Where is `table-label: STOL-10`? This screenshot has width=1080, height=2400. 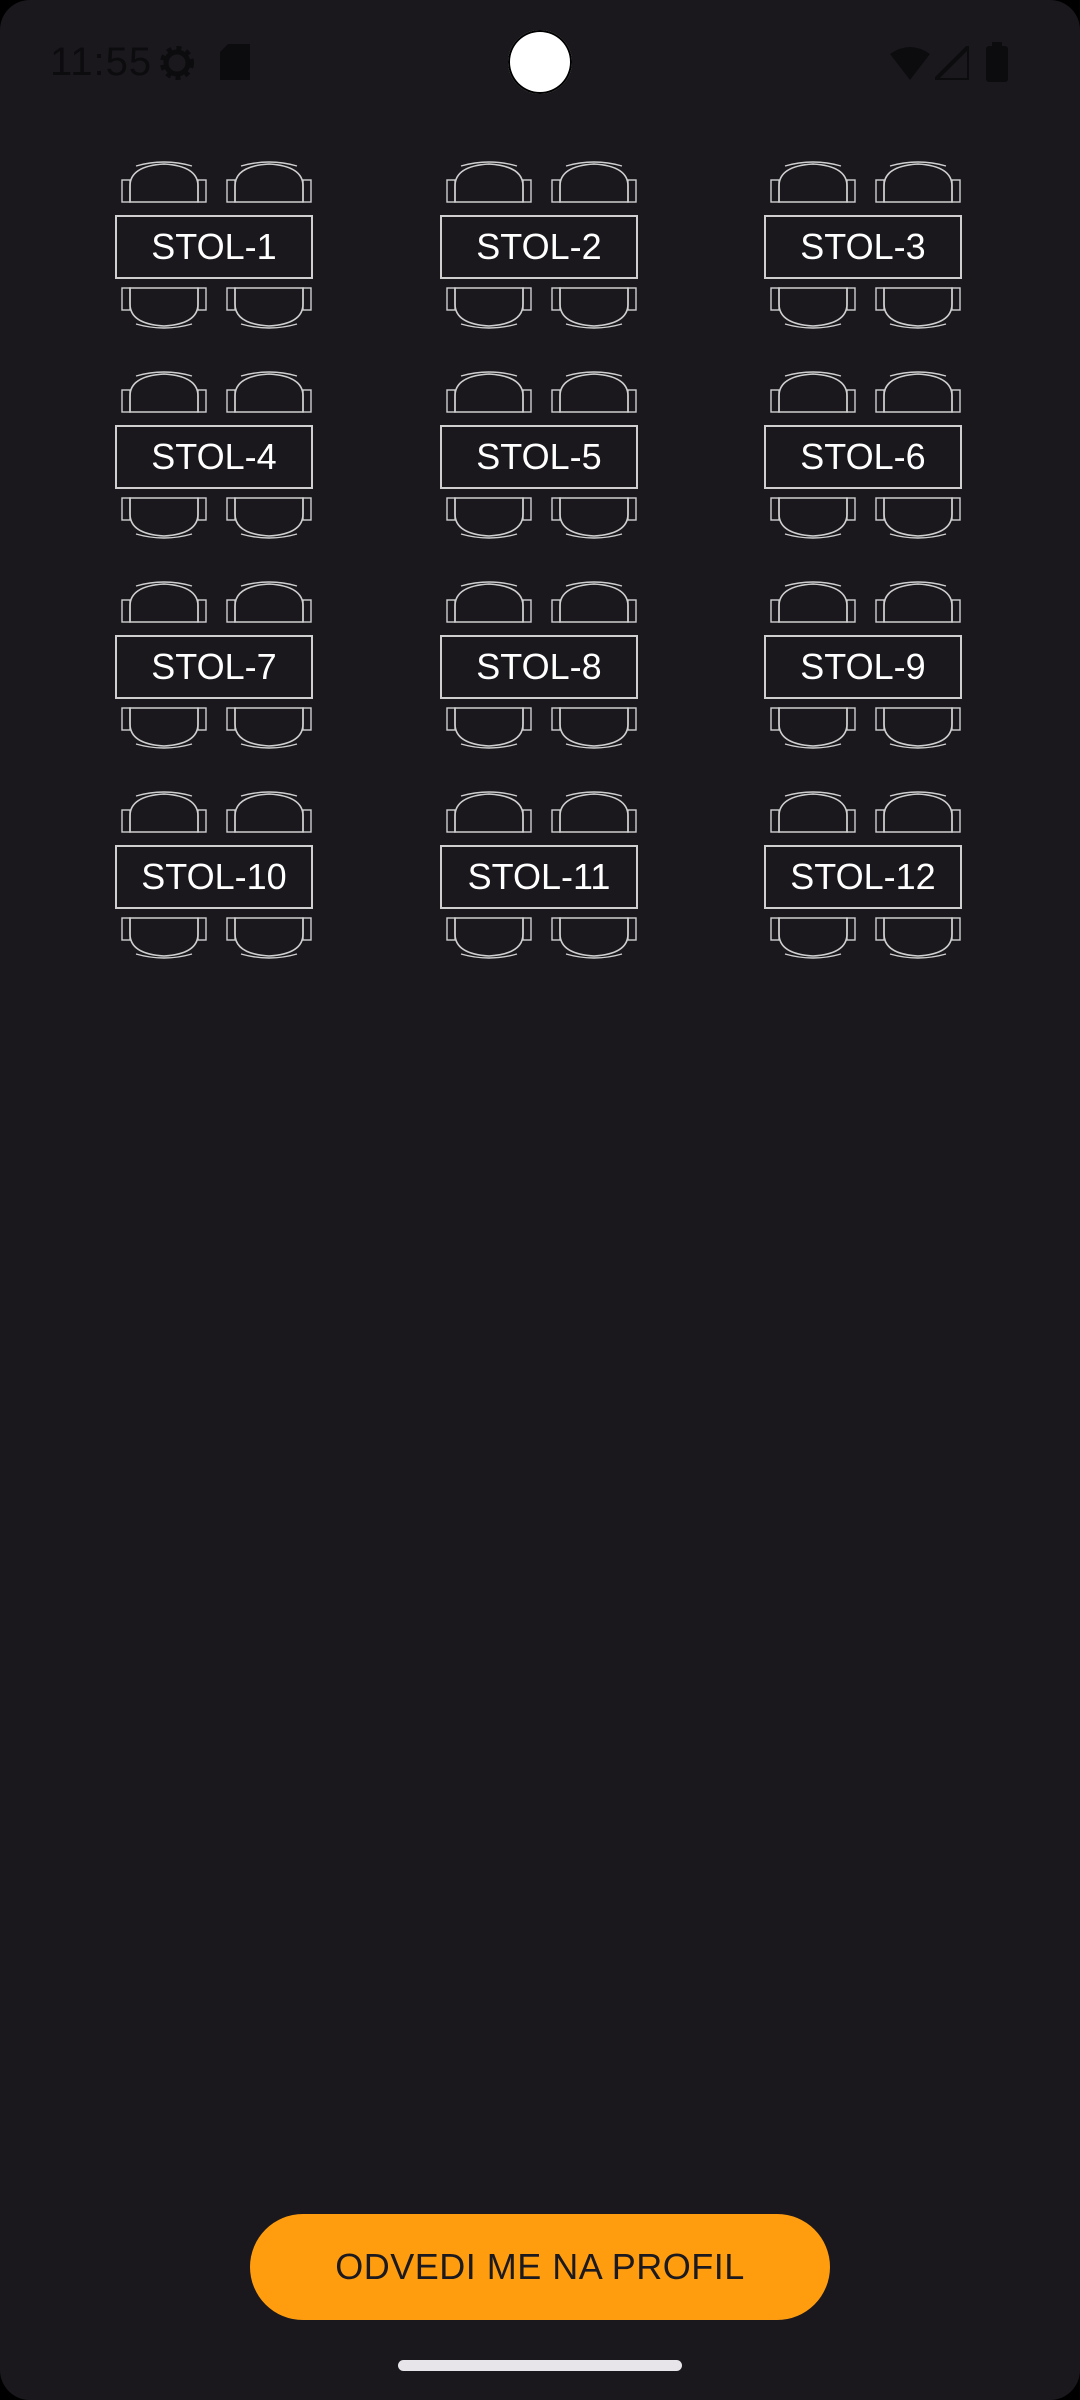
table-label: STOL-10 is located at coordinates (214, 877).